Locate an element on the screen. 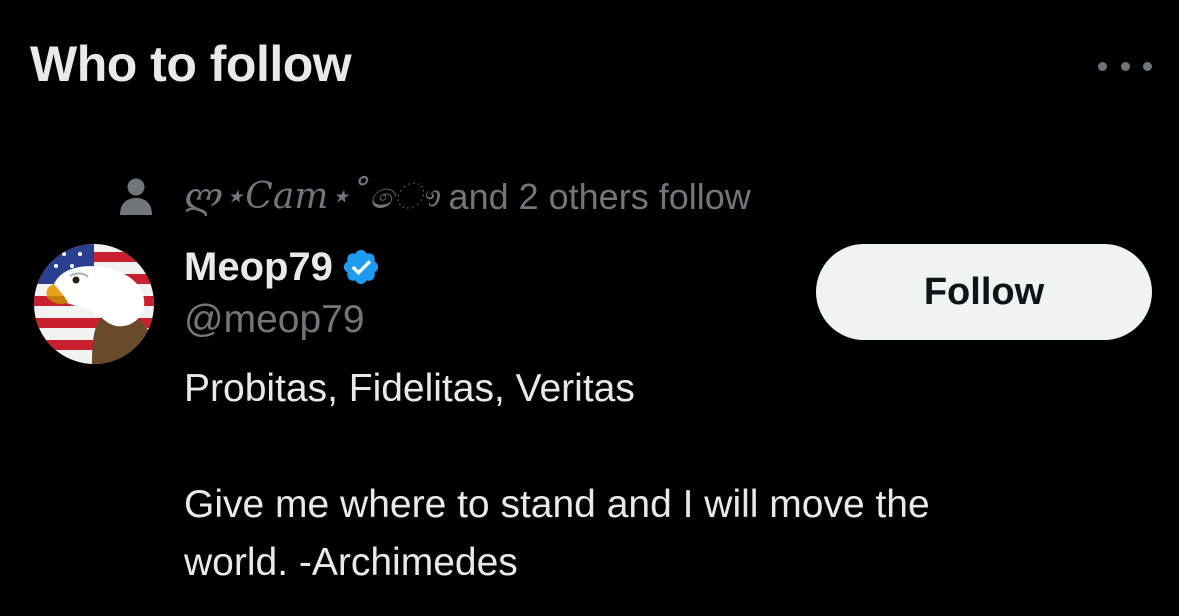  follow-button: Follow is located at coordinates (984, 292).